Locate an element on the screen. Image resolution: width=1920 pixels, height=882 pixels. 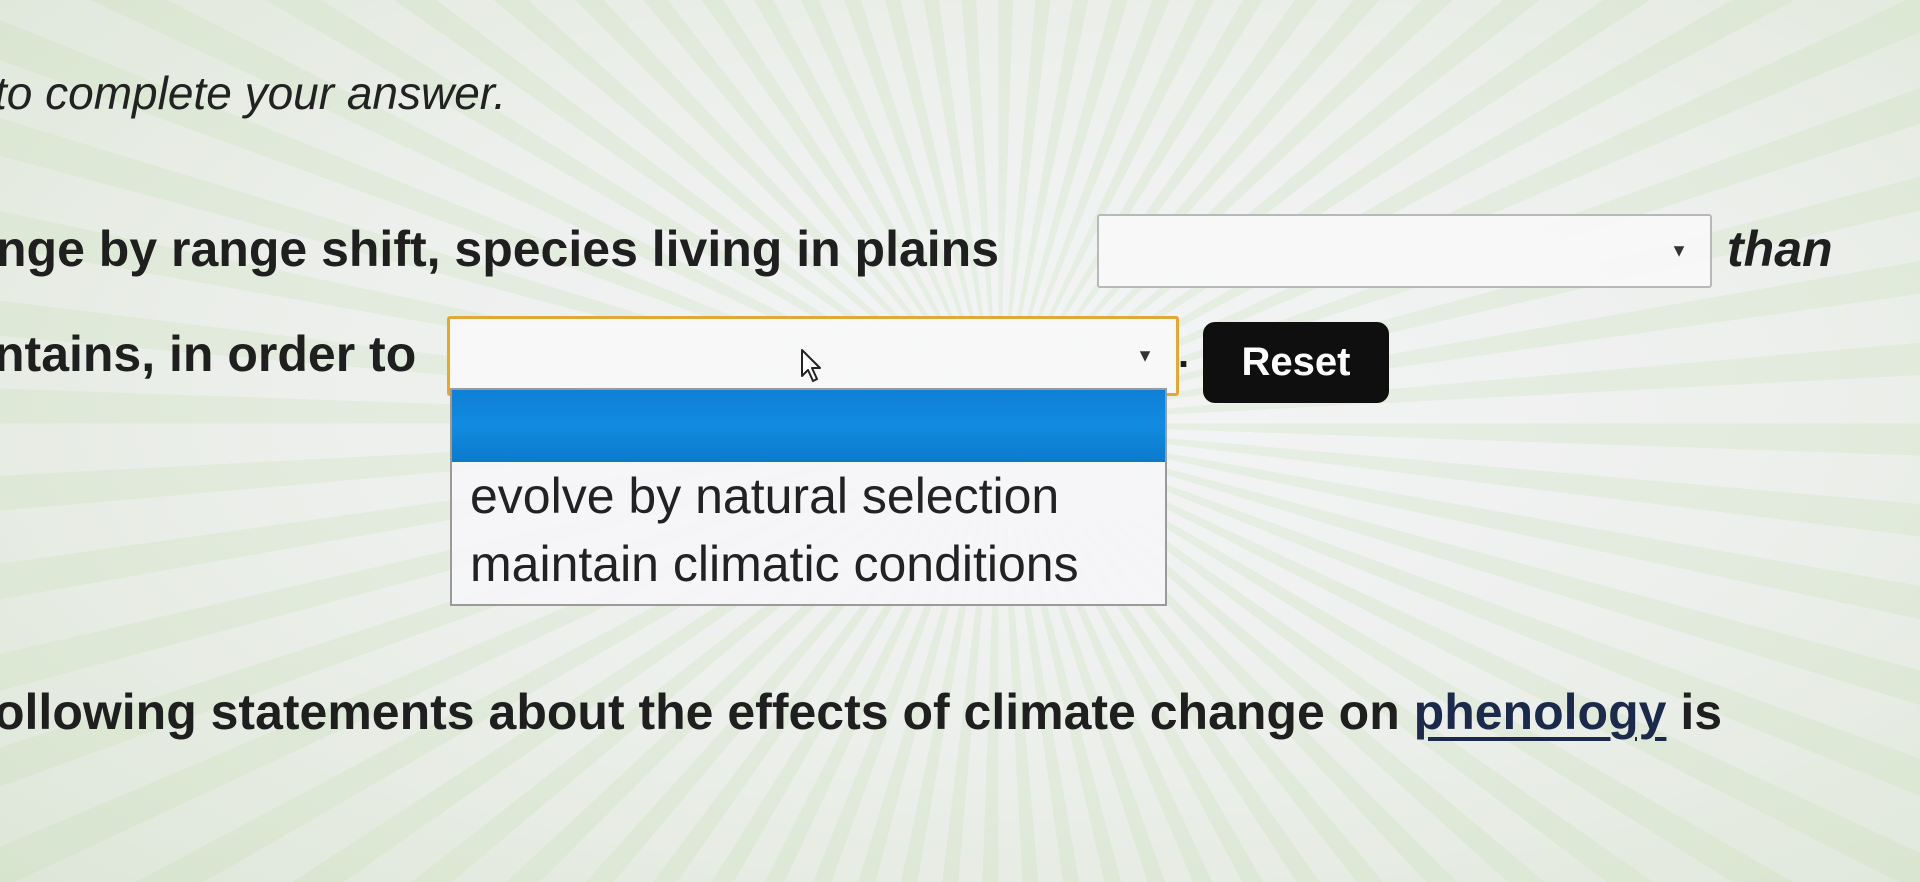
question-1-line-2-text: ntains, in order to is located at coordinates (208, 354).